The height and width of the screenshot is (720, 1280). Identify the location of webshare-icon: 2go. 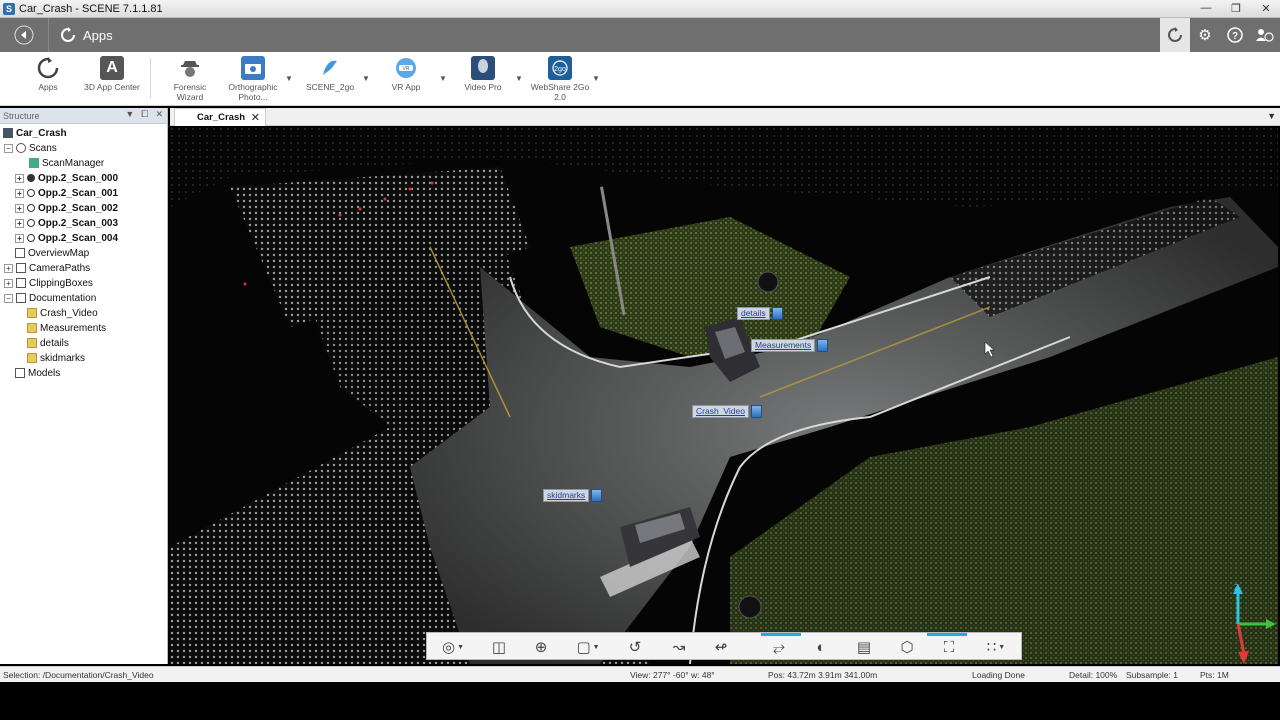
(560, 68).